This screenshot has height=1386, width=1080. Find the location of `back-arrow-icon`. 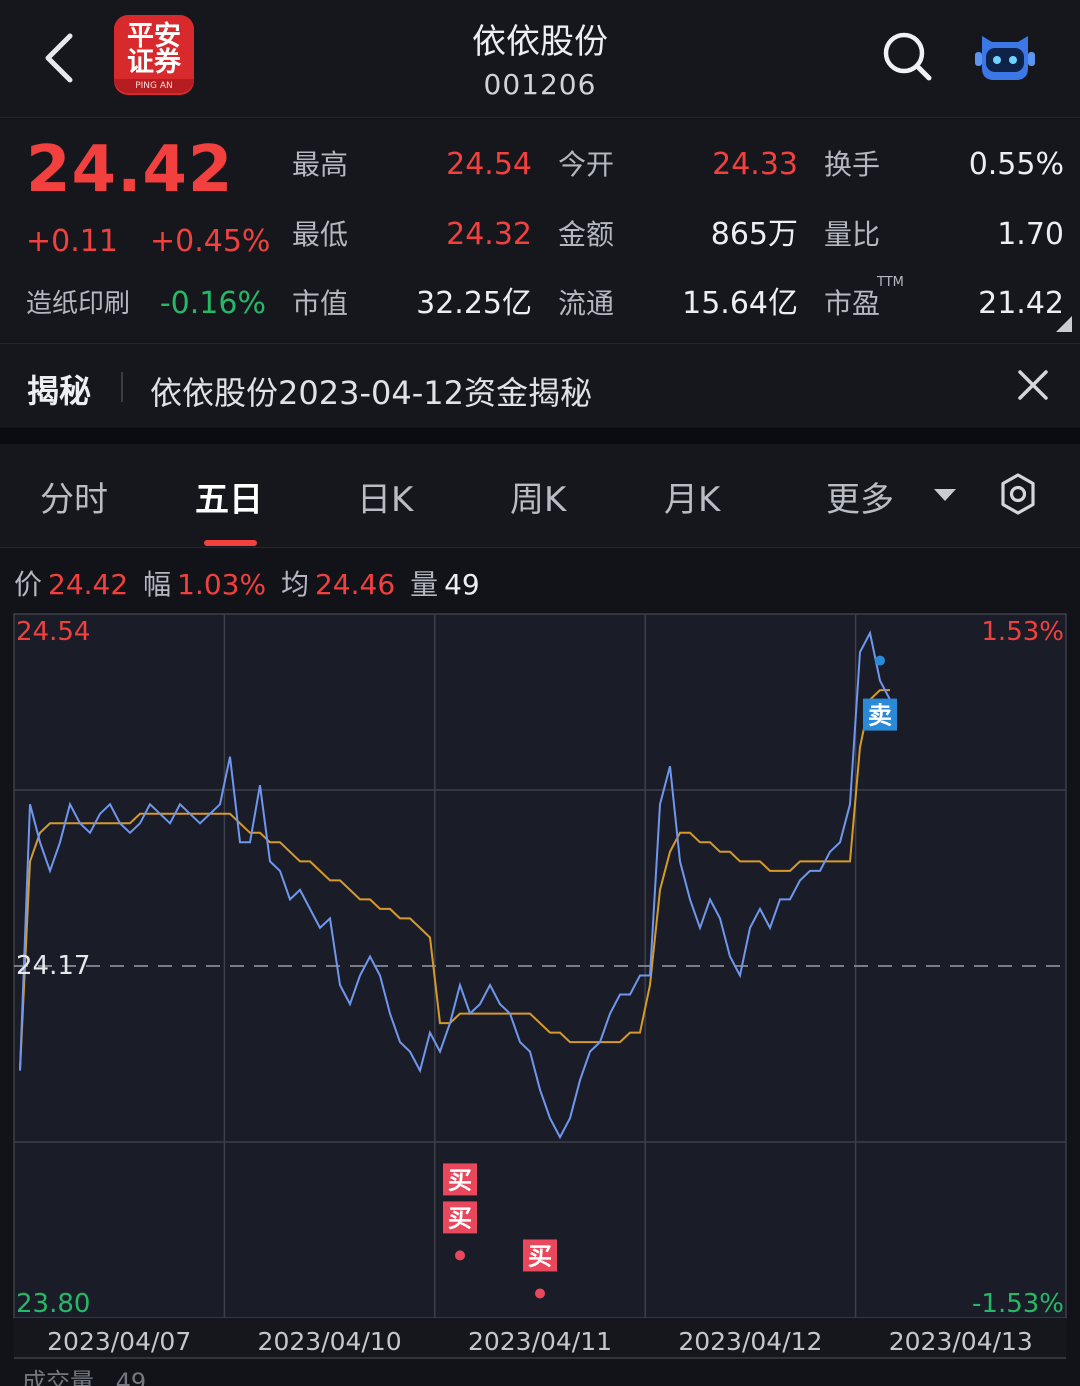

back-arrow-icon is located at coordinates (61, 58).